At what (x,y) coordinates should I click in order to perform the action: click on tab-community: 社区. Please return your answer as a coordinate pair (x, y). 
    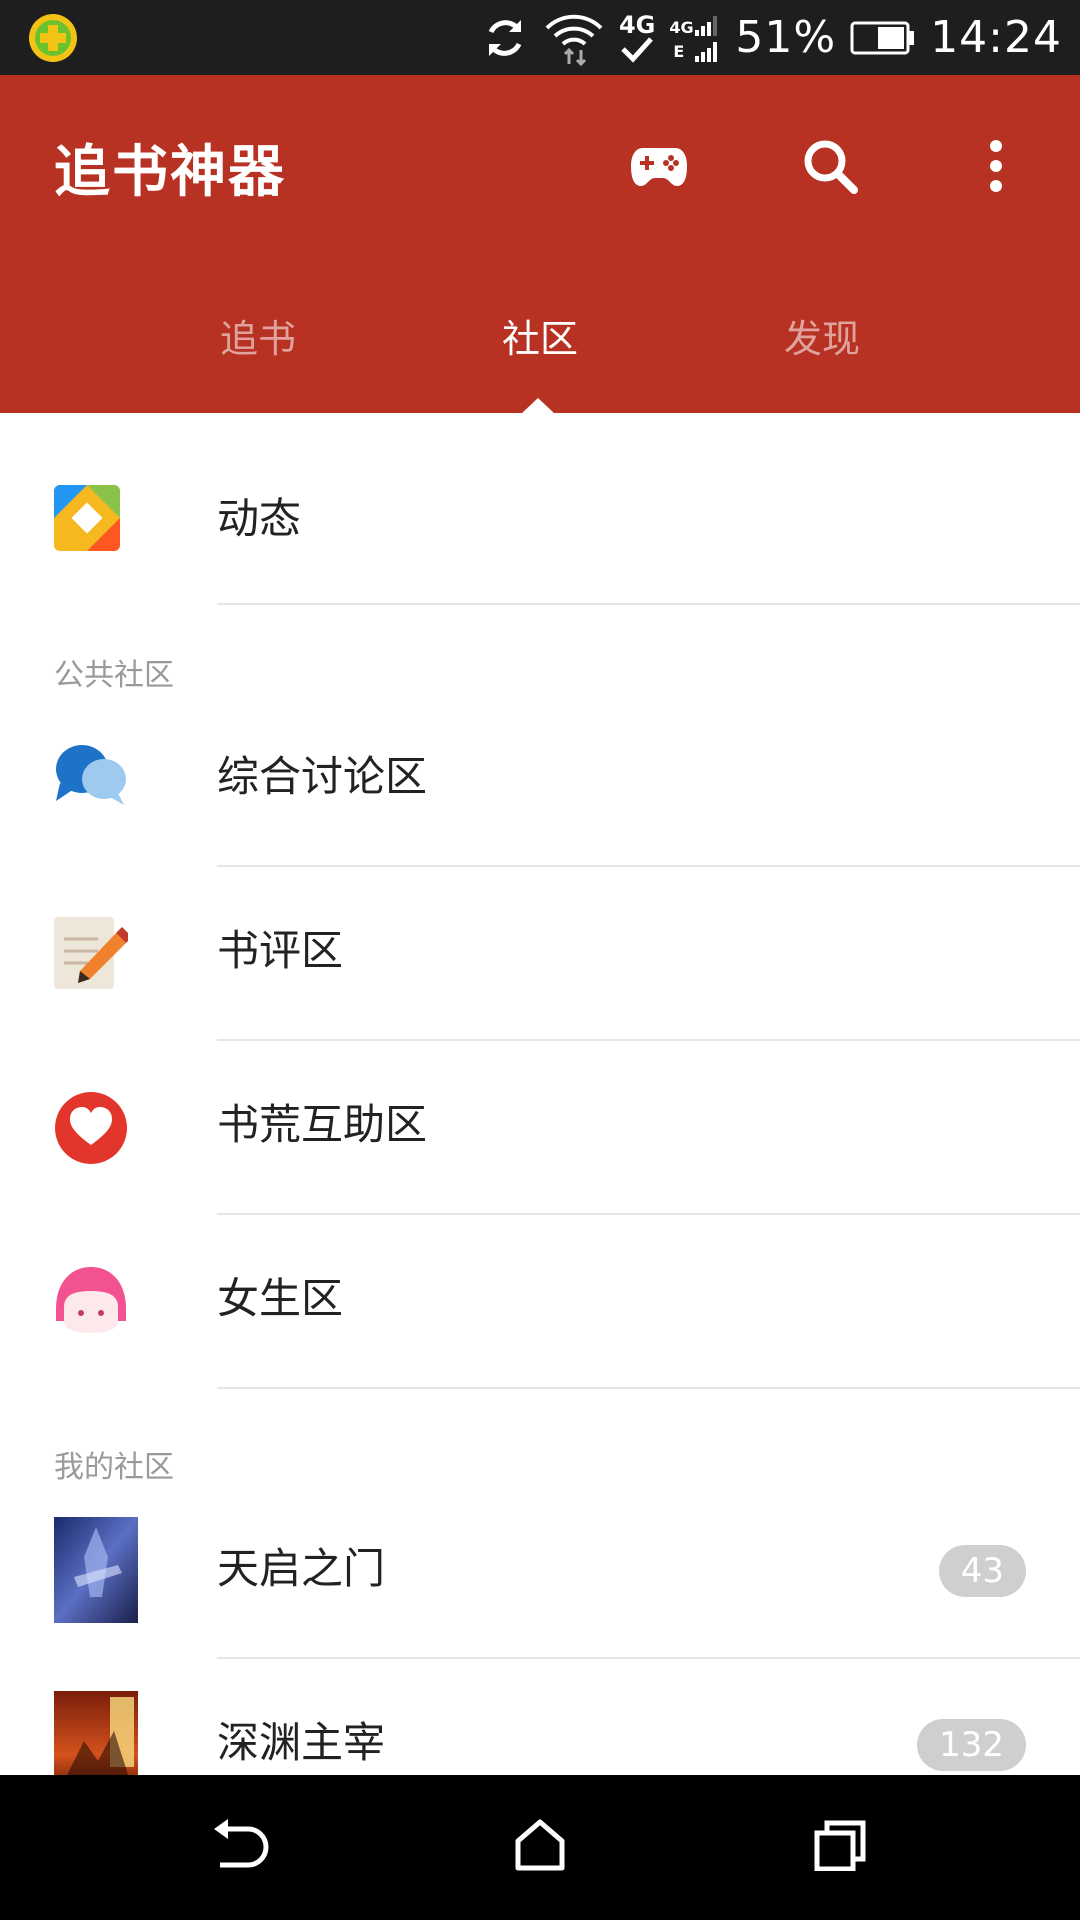
    Looking at the image, I should click on (540, 335).